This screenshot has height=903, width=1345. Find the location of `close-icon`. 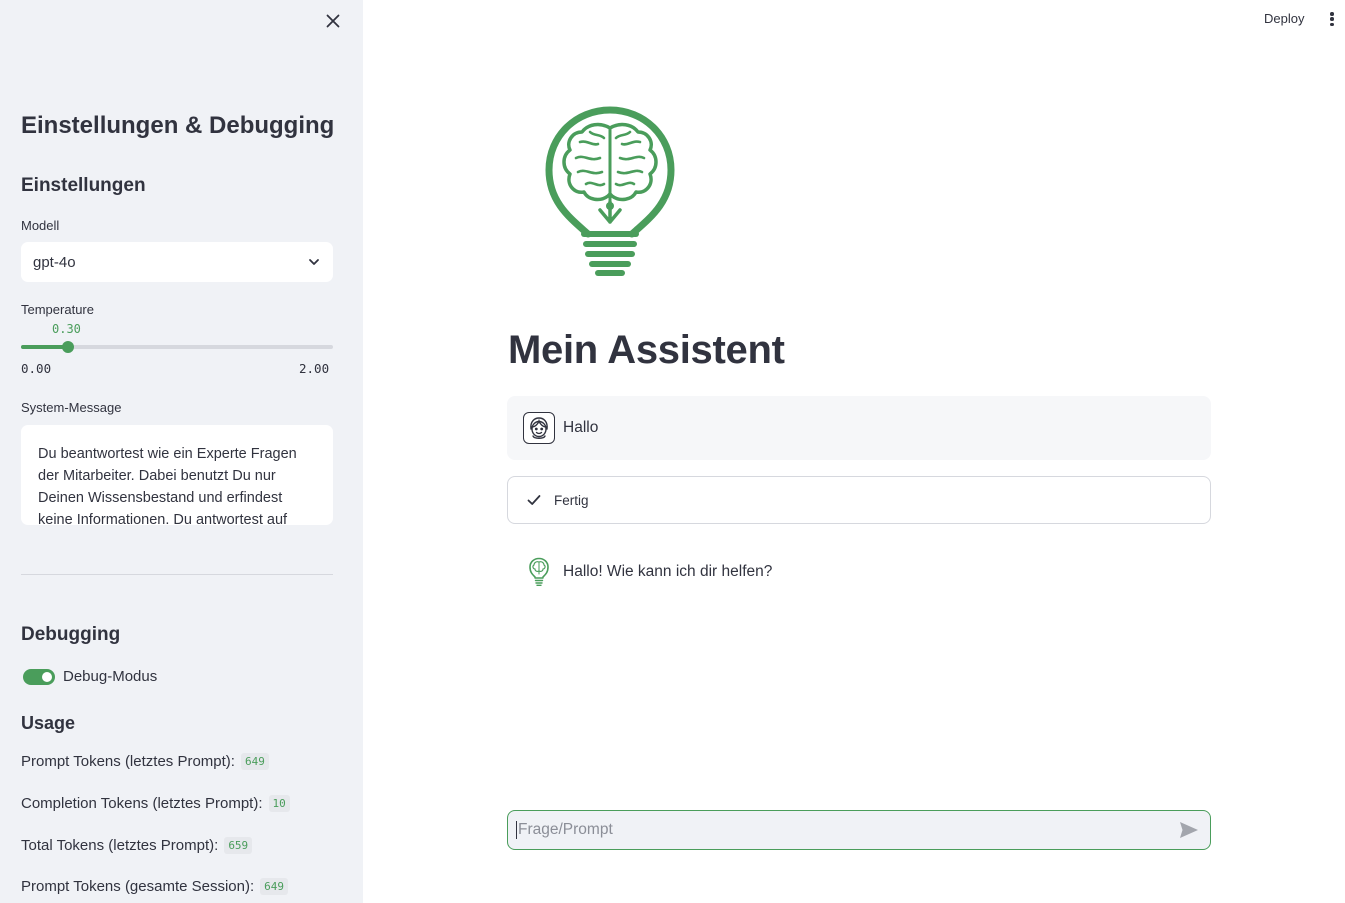

close-icon is located at coordinates (333, 21).